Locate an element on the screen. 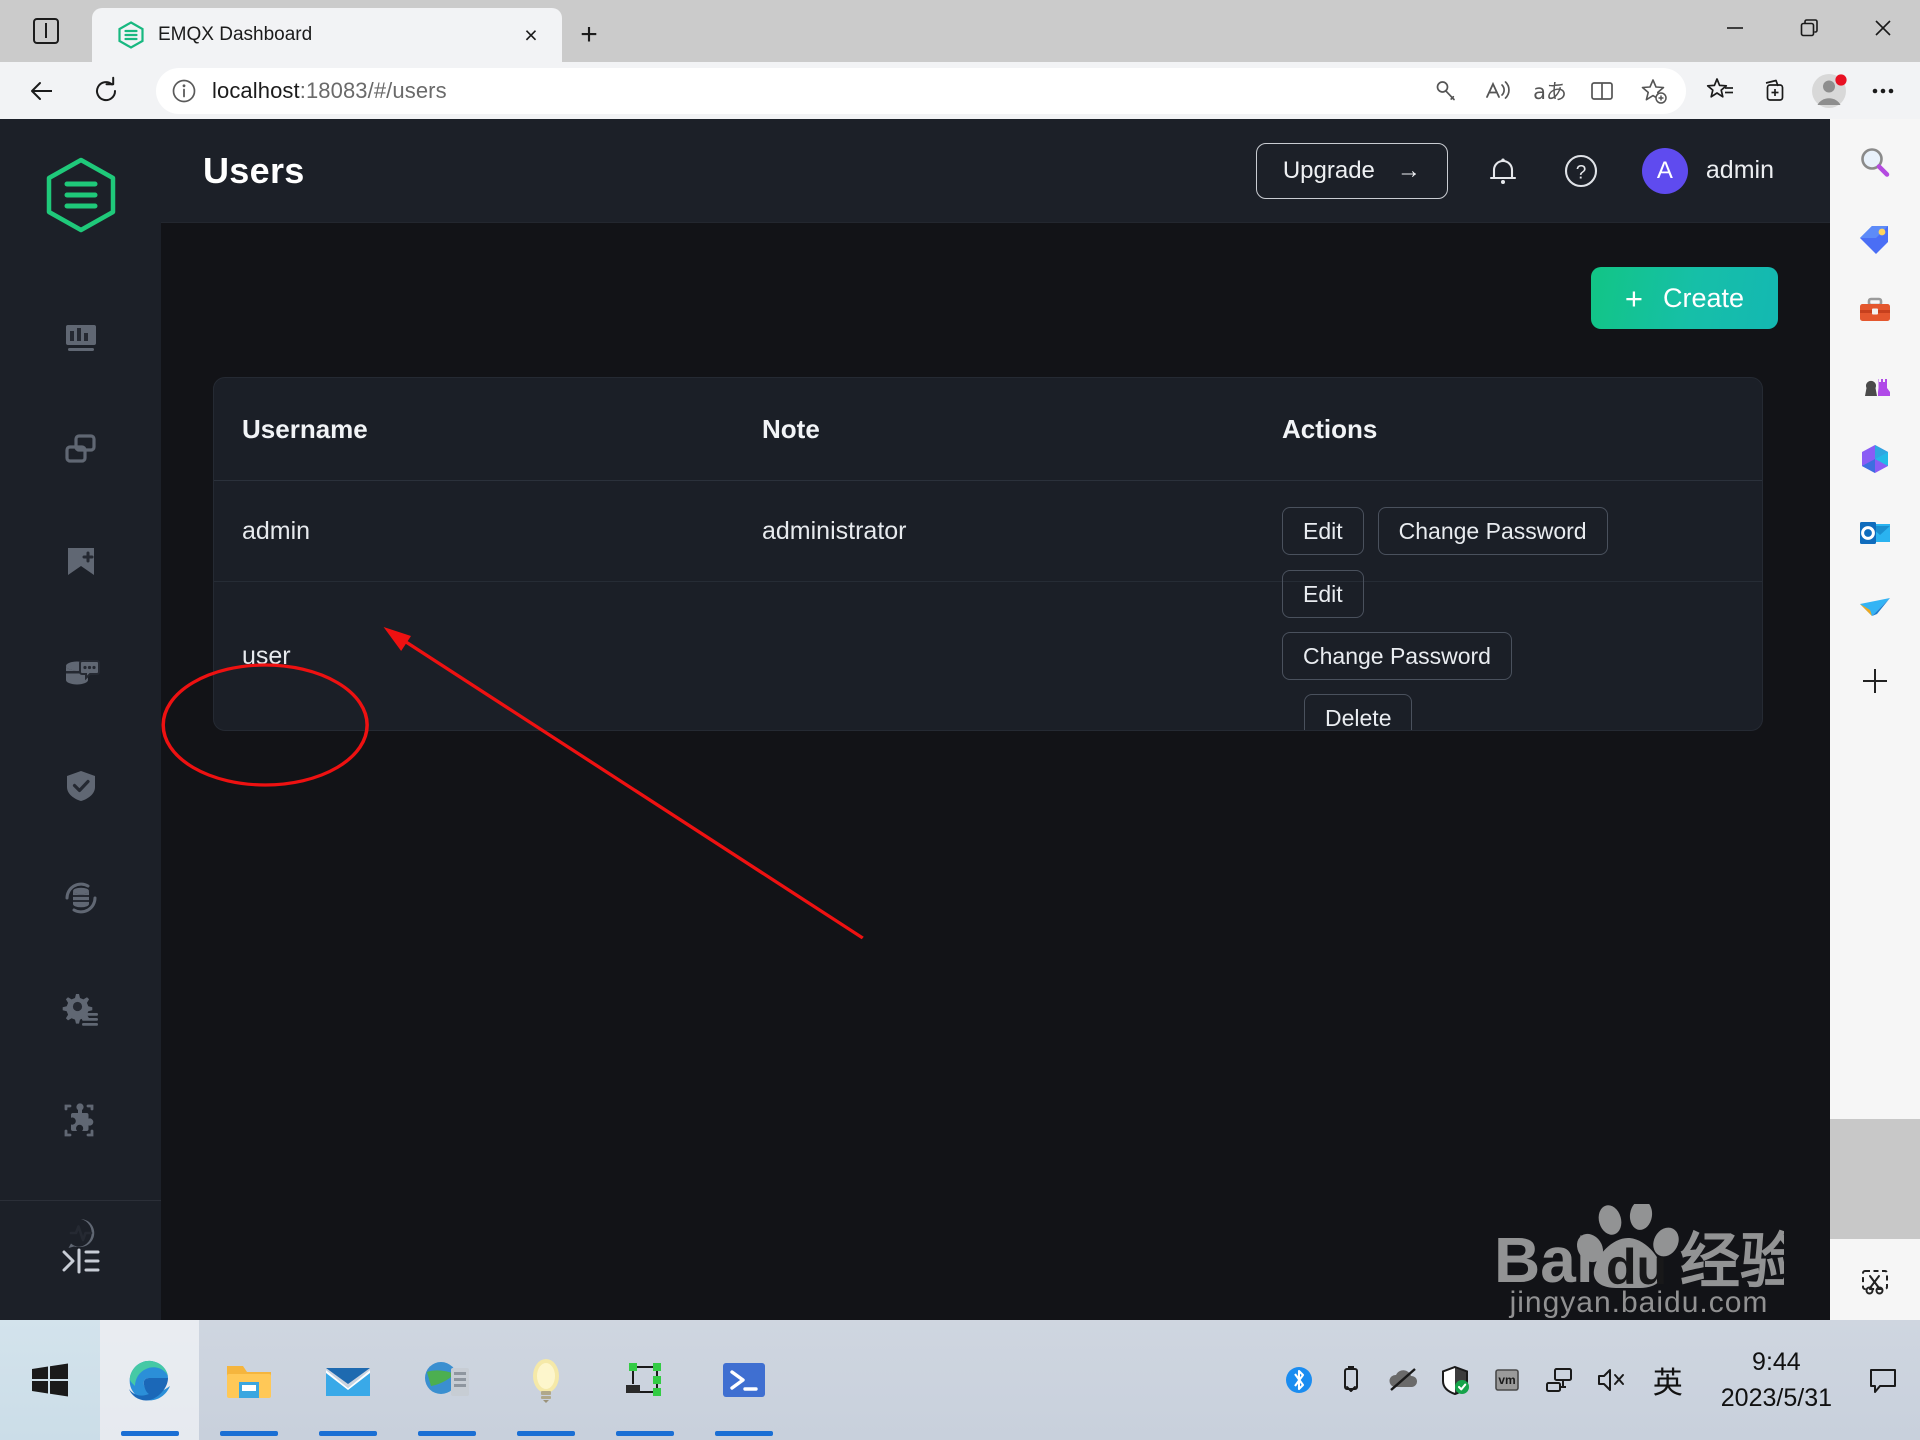  settings-and-more-icon is located at coordinates (1883, 91).